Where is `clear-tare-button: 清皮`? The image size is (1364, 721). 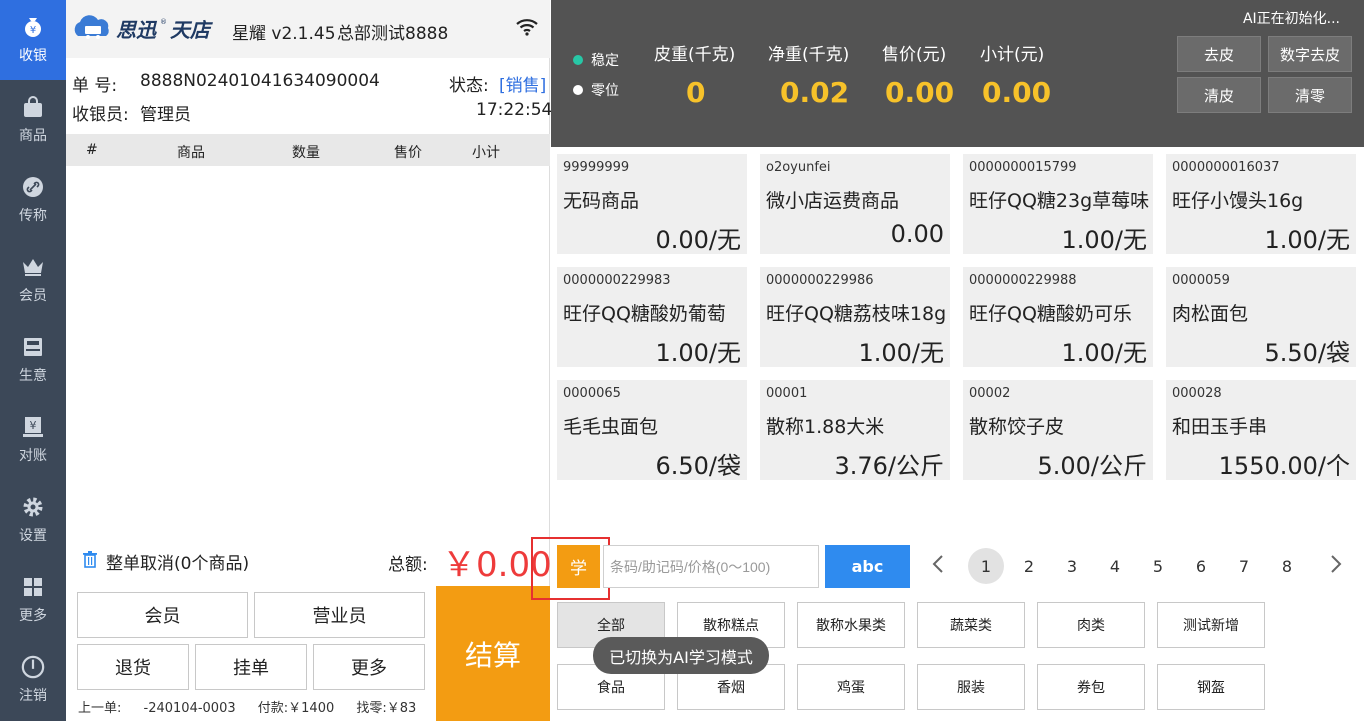 clear-tare-button: 清皮 is located at coordinates (1219, 95).